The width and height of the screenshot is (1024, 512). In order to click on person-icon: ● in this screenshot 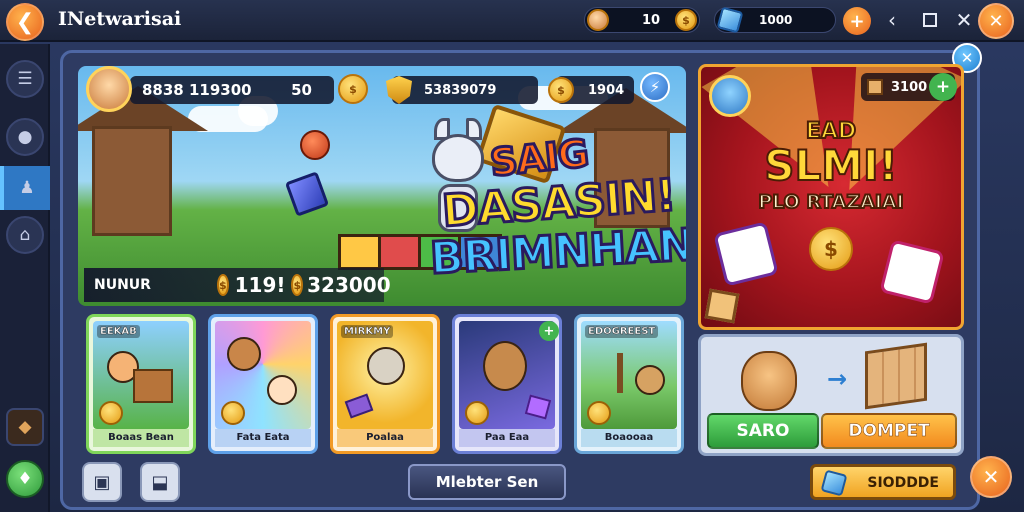, I will do `click(25, 137)`.